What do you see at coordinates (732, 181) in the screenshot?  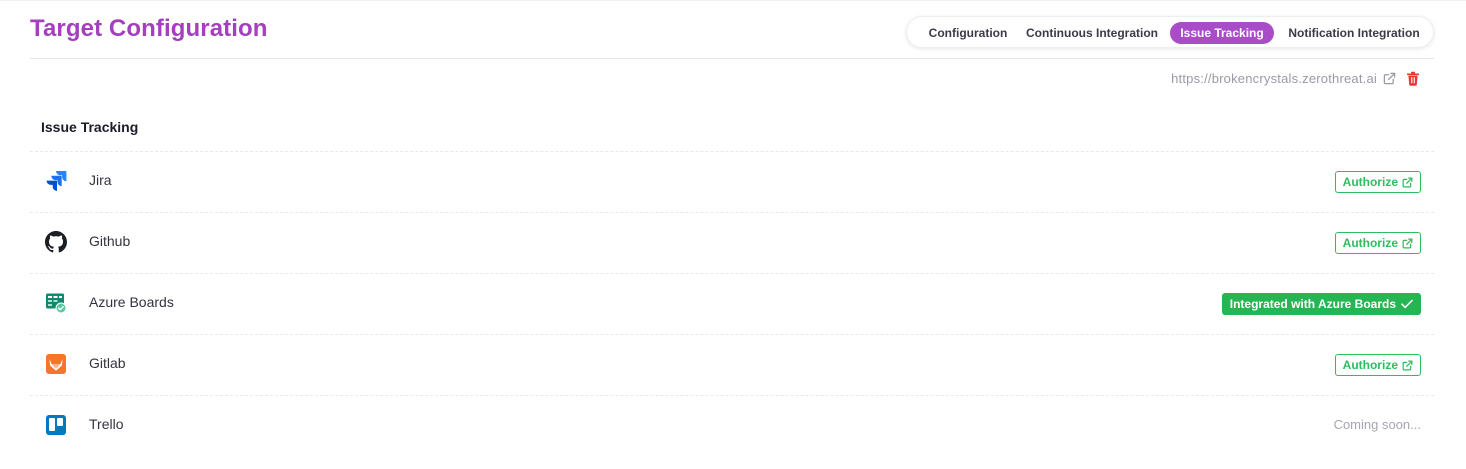 I see `integration-row-jira: Jira Authorize` at bounding box center [732, 181].